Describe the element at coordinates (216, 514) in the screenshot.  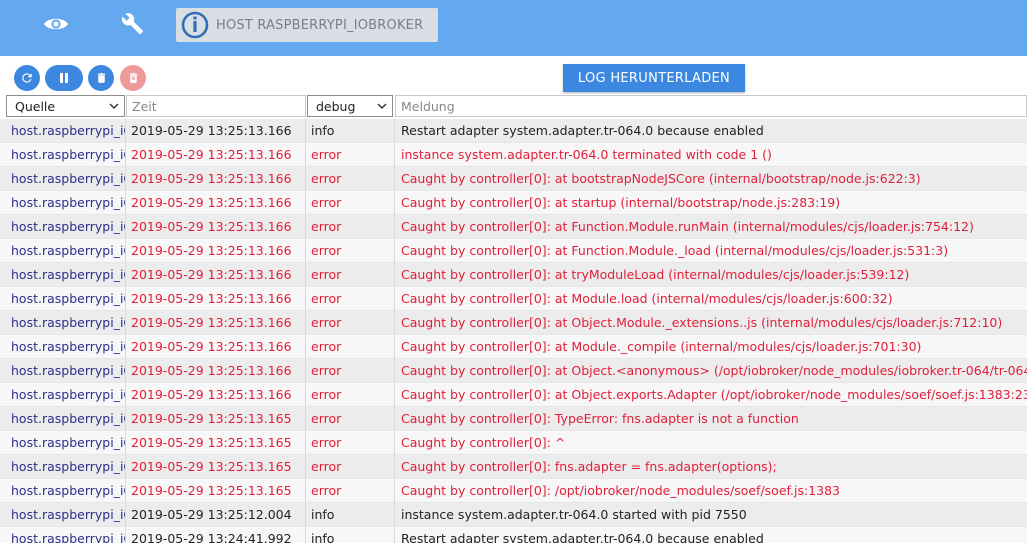
I see `log-time: 2019-05-29 13:25:12.004` at that location.